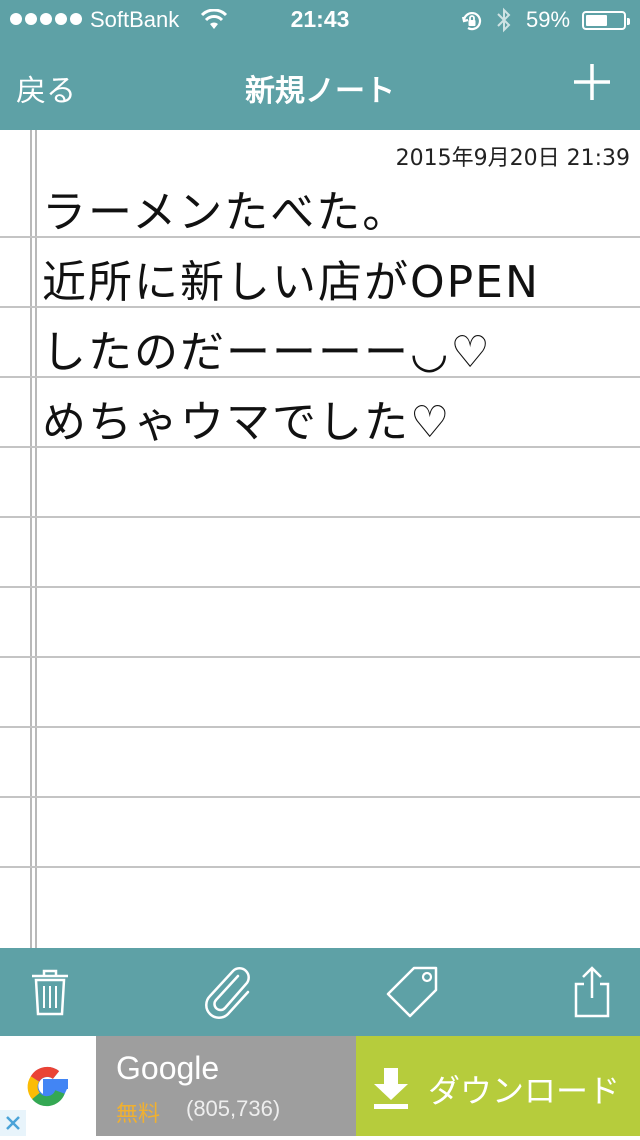  I want to click on share-icon, so click(592, 992).